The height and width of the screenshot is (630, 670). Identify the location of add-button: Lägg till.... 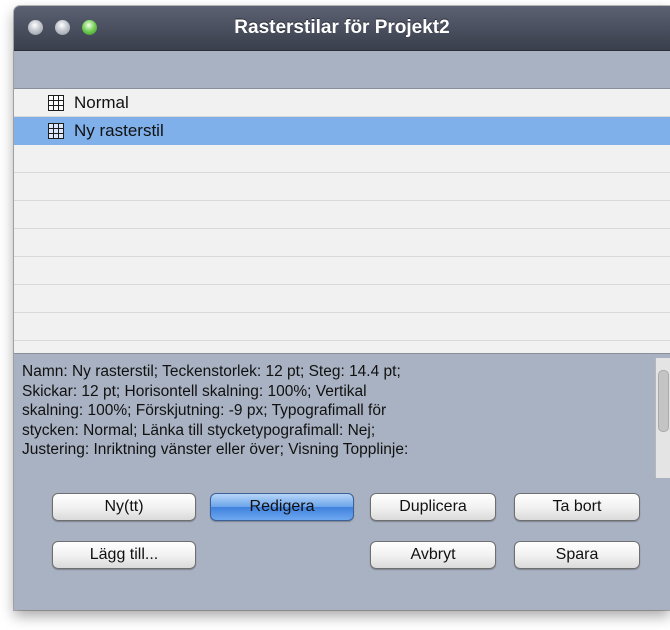
(124, 555).